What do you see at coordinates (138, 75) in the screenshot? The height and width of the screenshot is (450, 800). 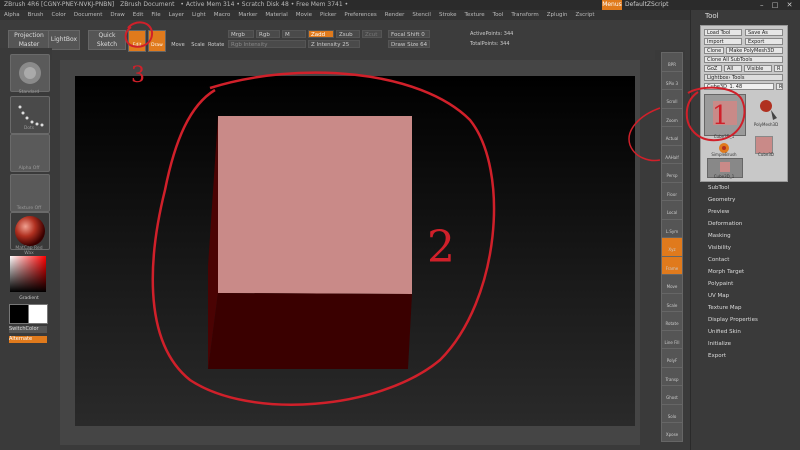 I see `annotation-number-three: 3` at bounding box center [138, 75].